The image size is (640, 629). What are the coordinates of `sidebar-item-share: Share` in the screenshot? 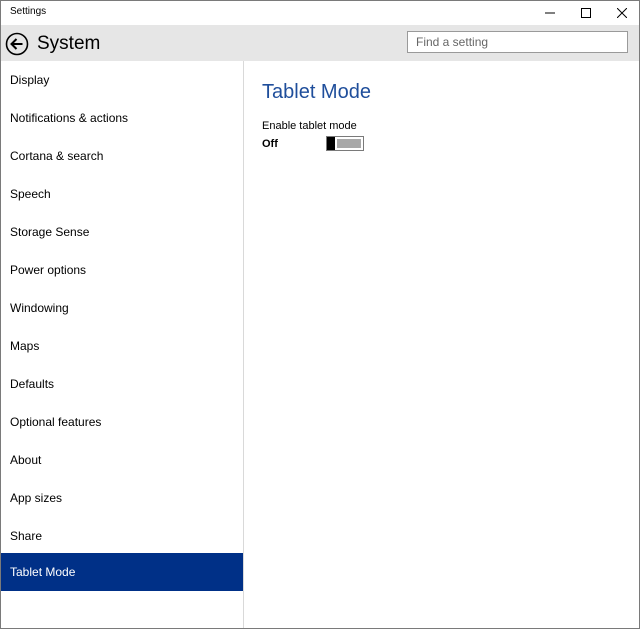 It's located at (122, 536).